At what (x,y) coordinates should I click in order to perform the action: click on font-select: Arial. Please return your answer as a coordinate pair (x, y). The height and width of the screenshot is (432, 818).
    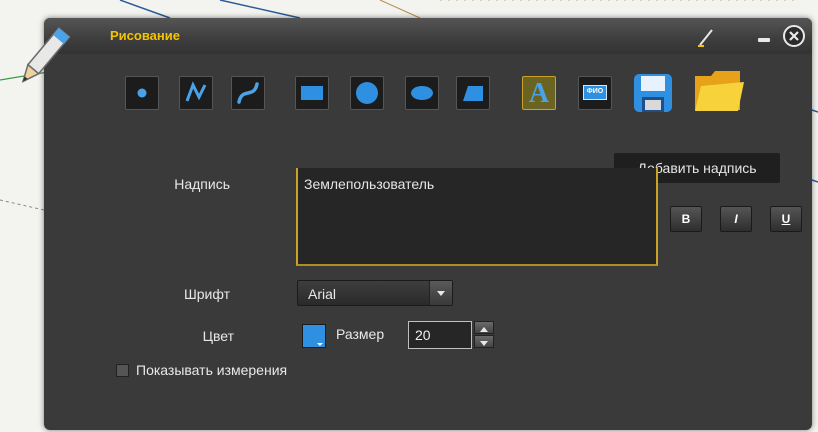
    Looking at the image, I should click on (375, 293).